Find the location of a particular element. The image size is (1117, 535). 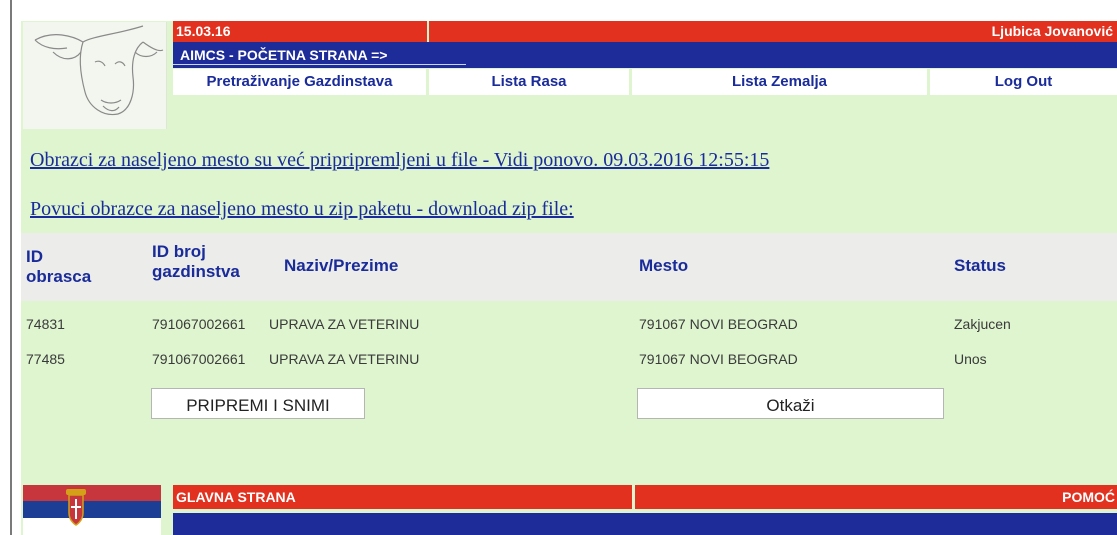

cancel-button: Otkaži is located at coordinates (790, 403).